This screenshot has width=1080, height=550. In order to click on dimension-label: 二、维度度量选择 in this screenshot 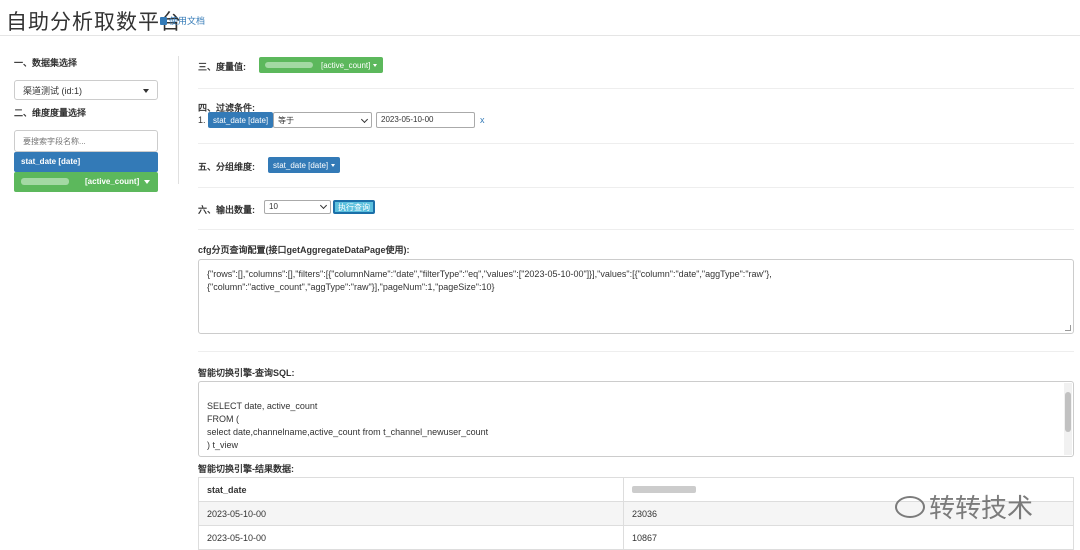, I will do `click(50, 113)`.